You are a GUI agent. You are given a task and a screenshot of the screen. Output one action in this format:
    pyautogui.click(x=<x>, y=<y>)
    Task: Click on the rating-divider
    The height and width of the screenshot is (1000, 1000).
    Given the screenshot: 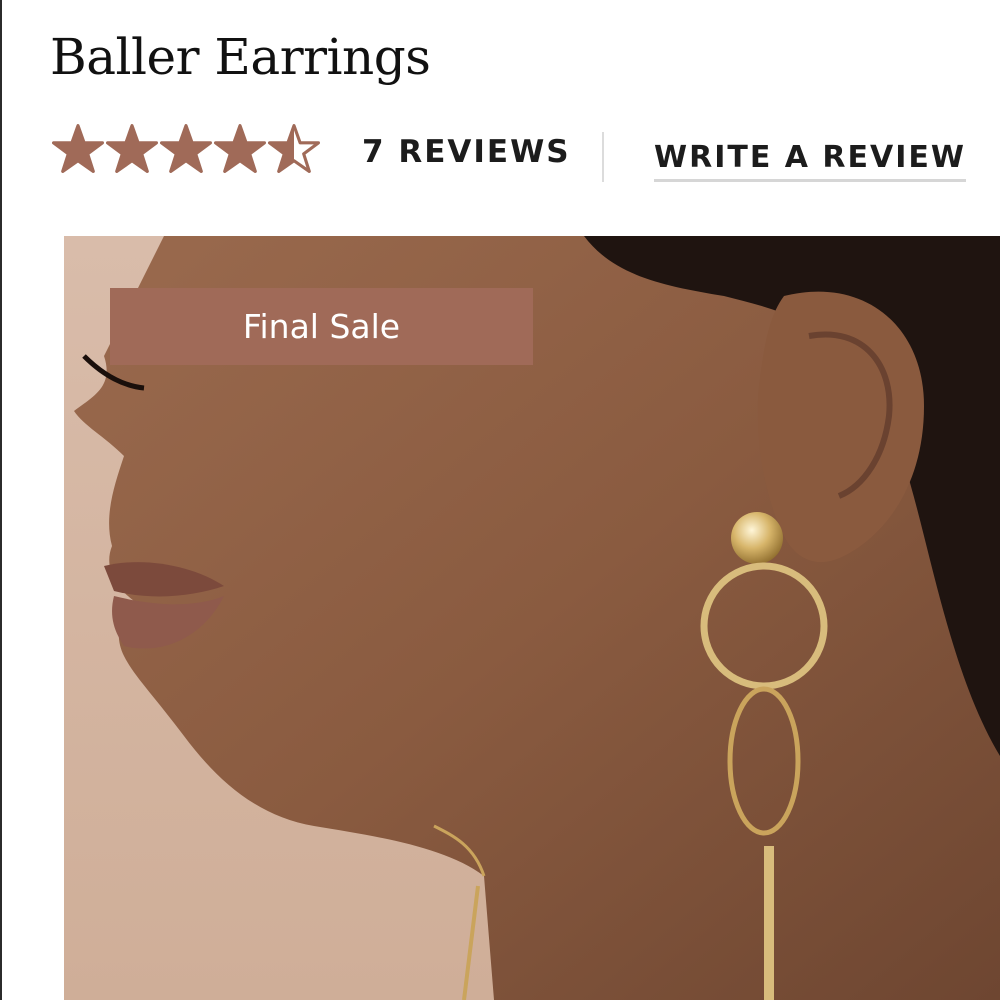 What is the action you would take?
    pyautogui.click(x=603, y=157)
    